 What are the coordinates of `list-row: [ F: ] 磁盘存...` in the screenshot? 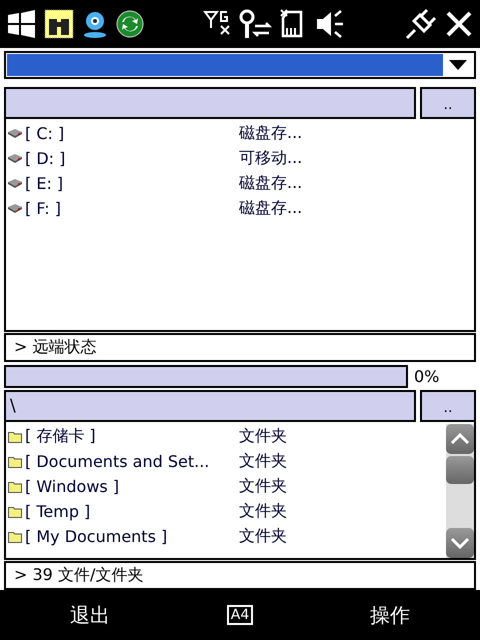 It's located at (240, 208).